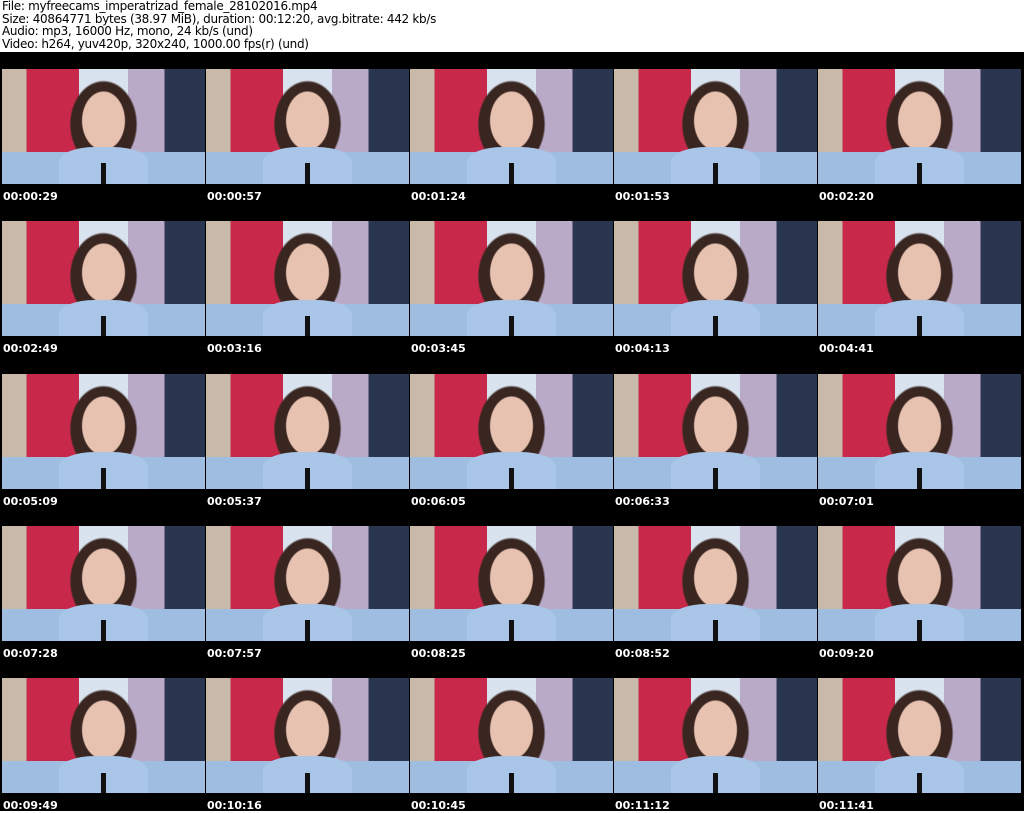 The height and width of the screenshot is (813, 1024). I want to click on thumbnail-cell: 00:11:41, so click(919, 737).